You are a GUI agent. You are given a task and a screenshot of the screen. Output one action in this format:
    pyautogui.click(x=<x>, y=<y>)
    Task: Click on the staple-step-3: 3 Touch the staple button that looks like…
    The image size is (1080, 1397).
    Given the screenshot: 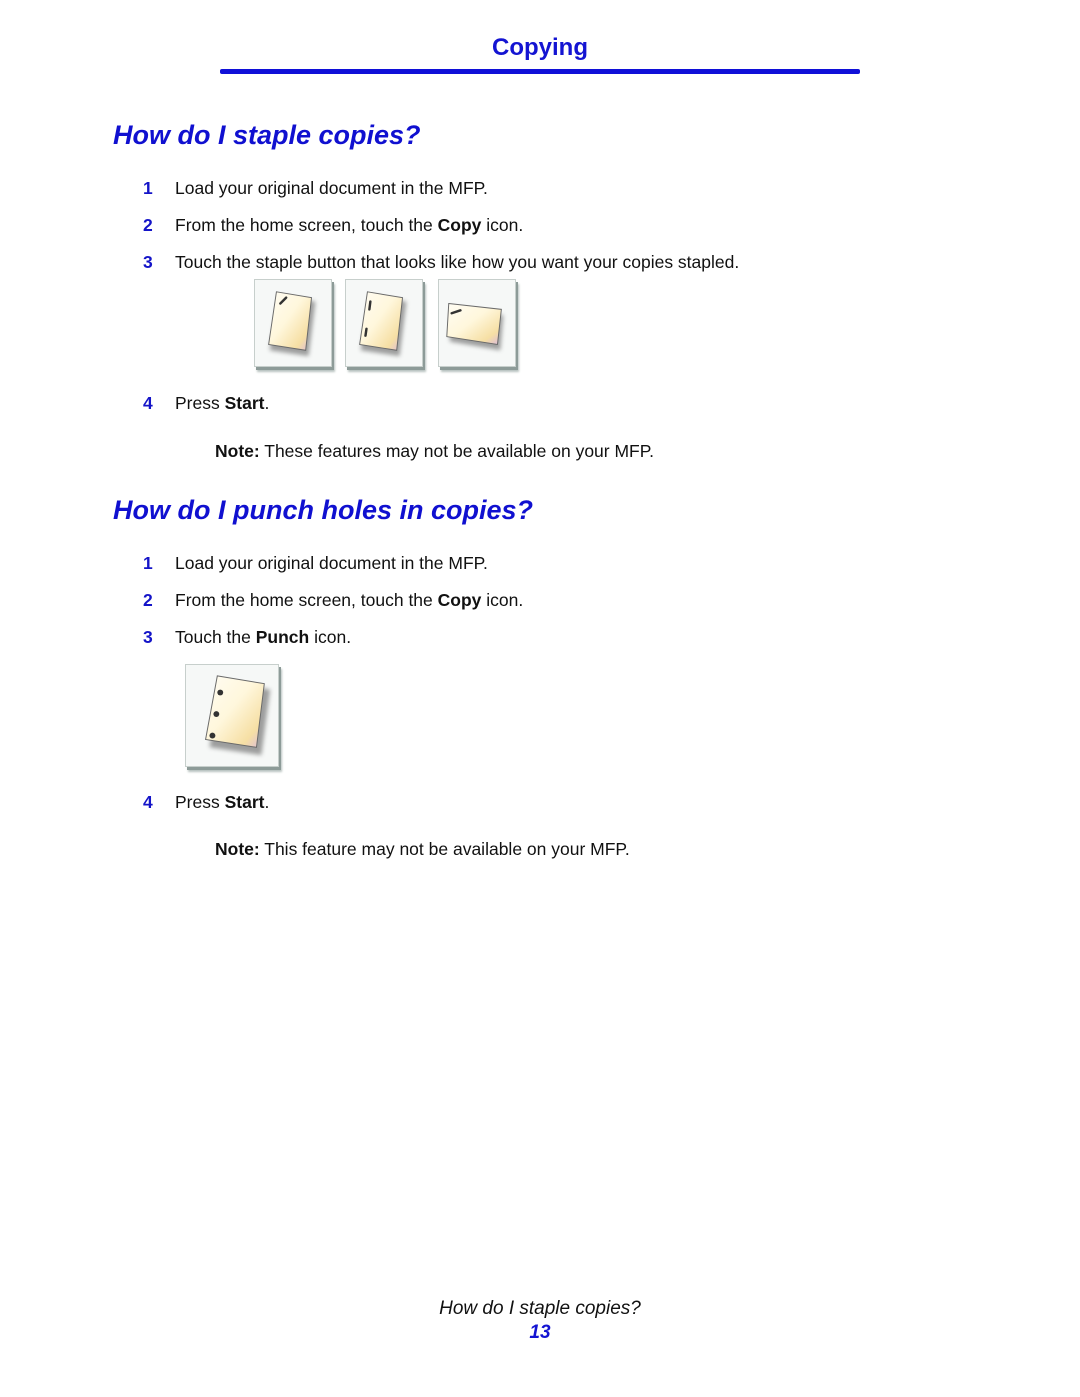 What is the action you would take?
    pyautogui.click(x=441, y=262)
    